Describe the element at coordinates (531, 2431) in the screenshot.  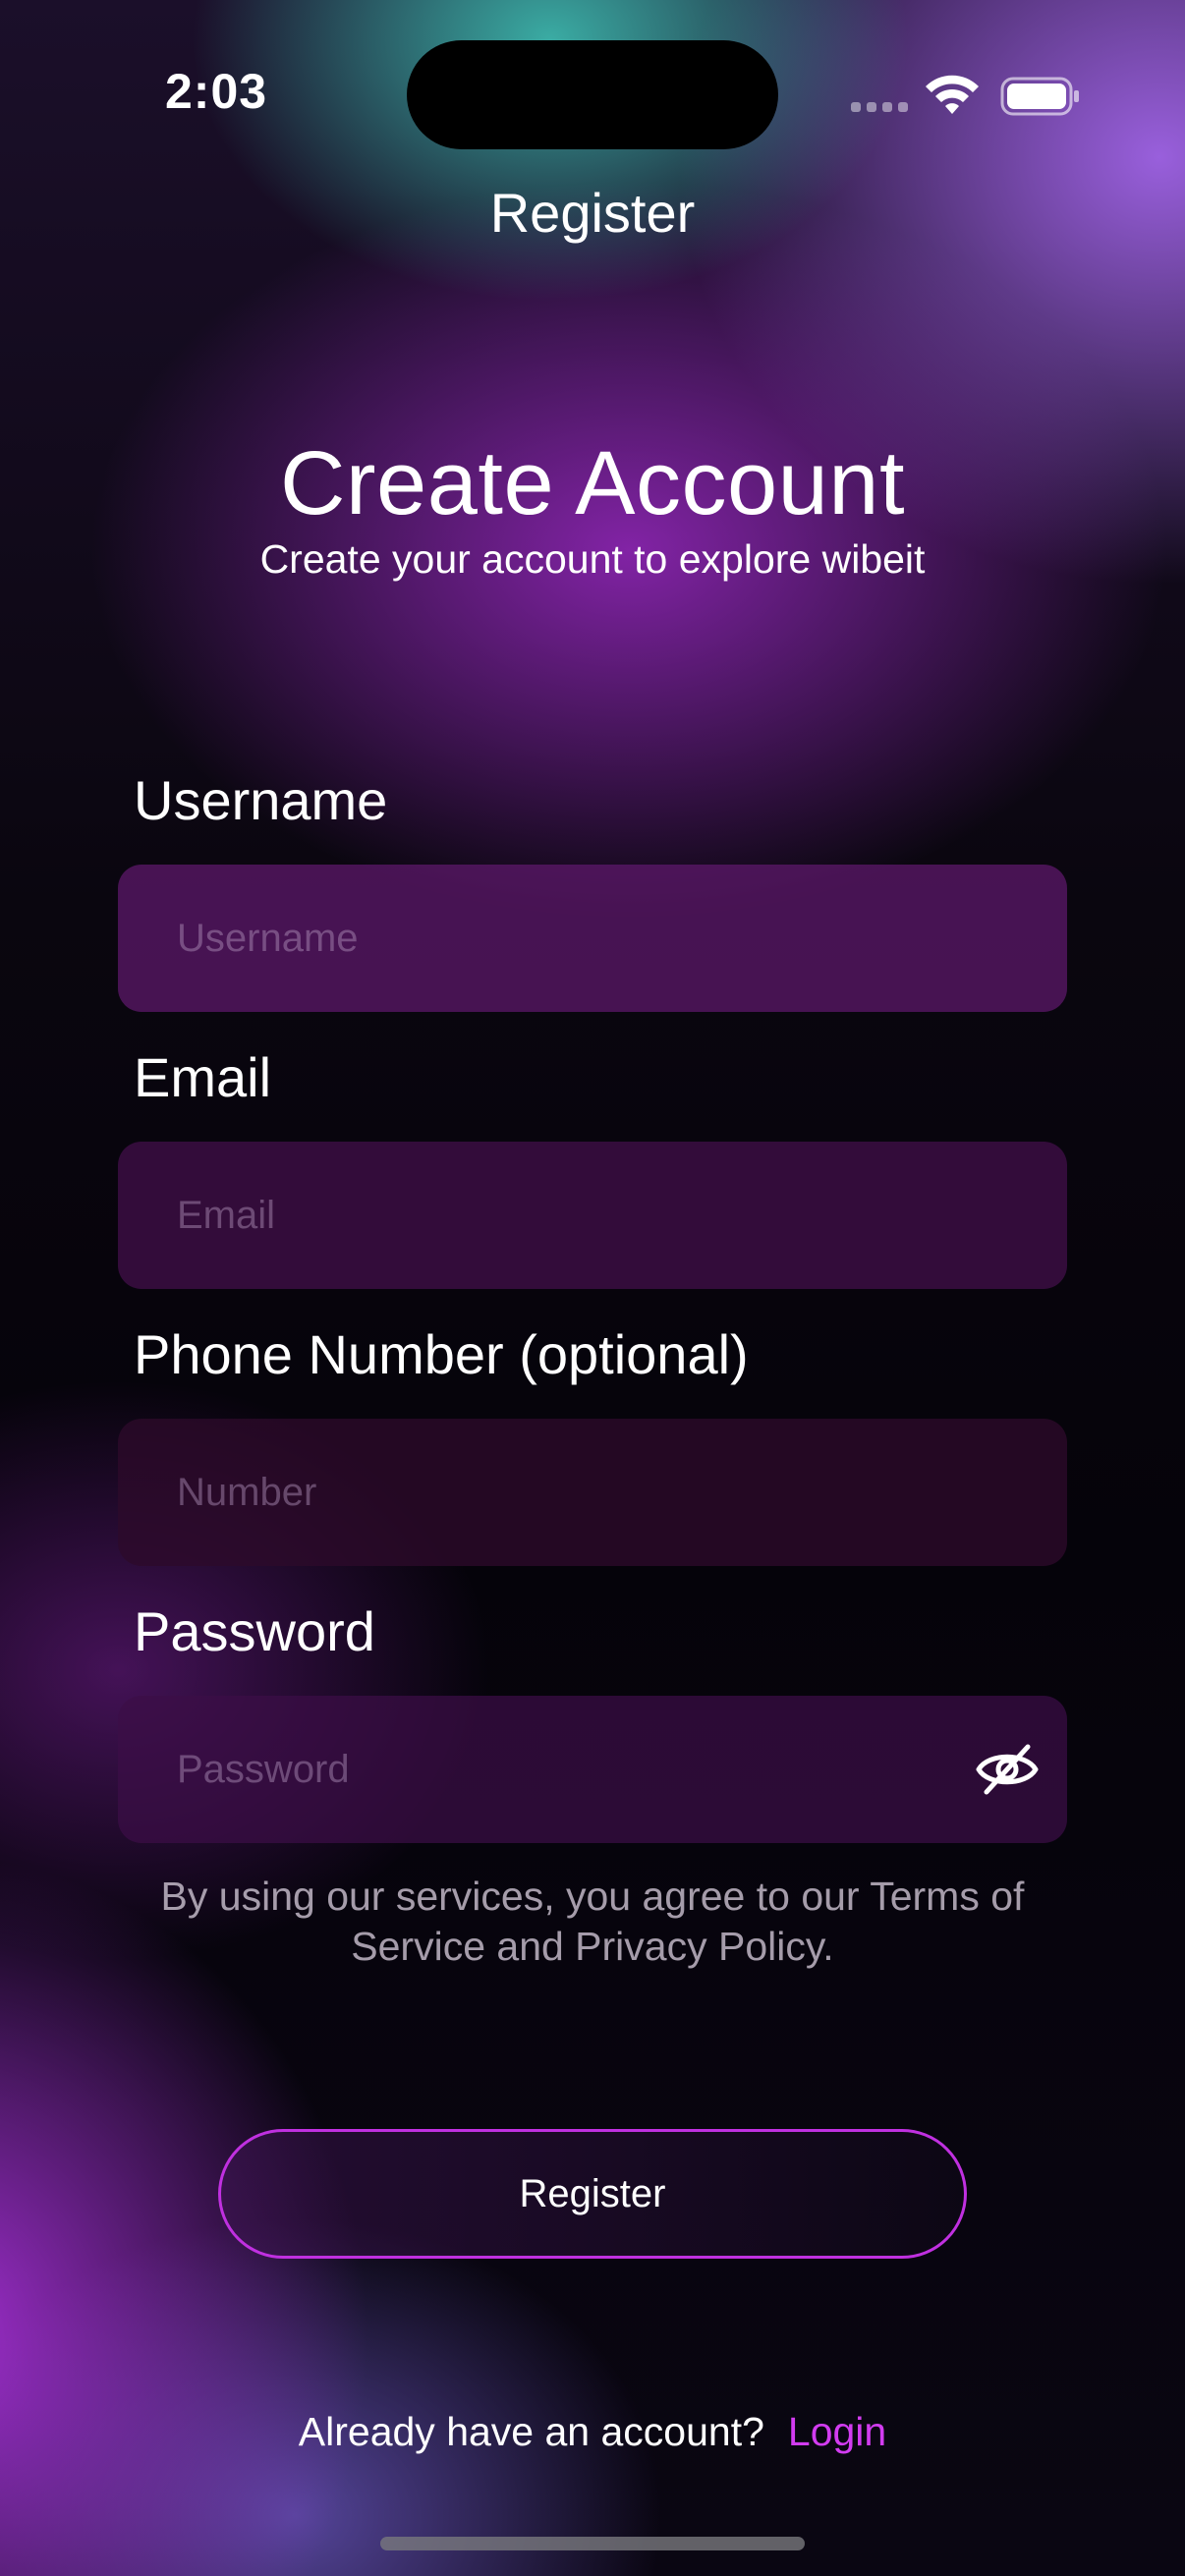
I see `login-prompt-text: Already have an account?` at that location.